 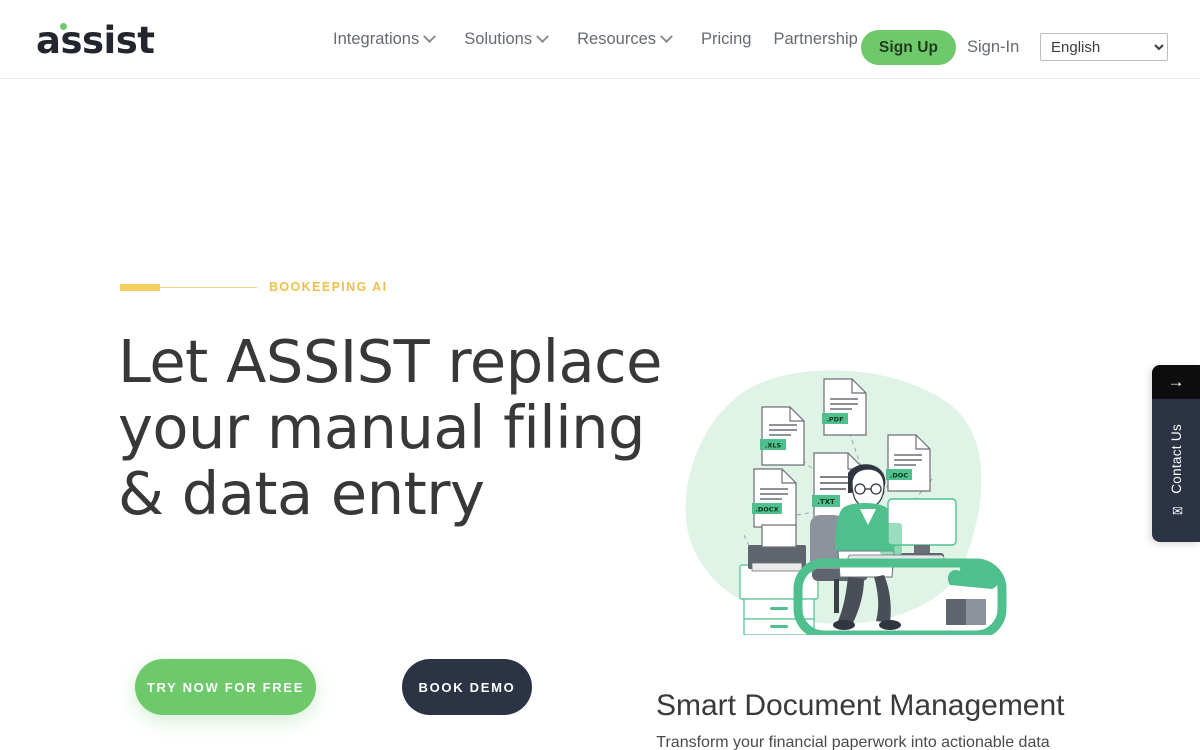 What do you see at coordinates (766, 510) in the screenshot?
I see `svg-text: .DOCX` at bounding box center [766, 510].